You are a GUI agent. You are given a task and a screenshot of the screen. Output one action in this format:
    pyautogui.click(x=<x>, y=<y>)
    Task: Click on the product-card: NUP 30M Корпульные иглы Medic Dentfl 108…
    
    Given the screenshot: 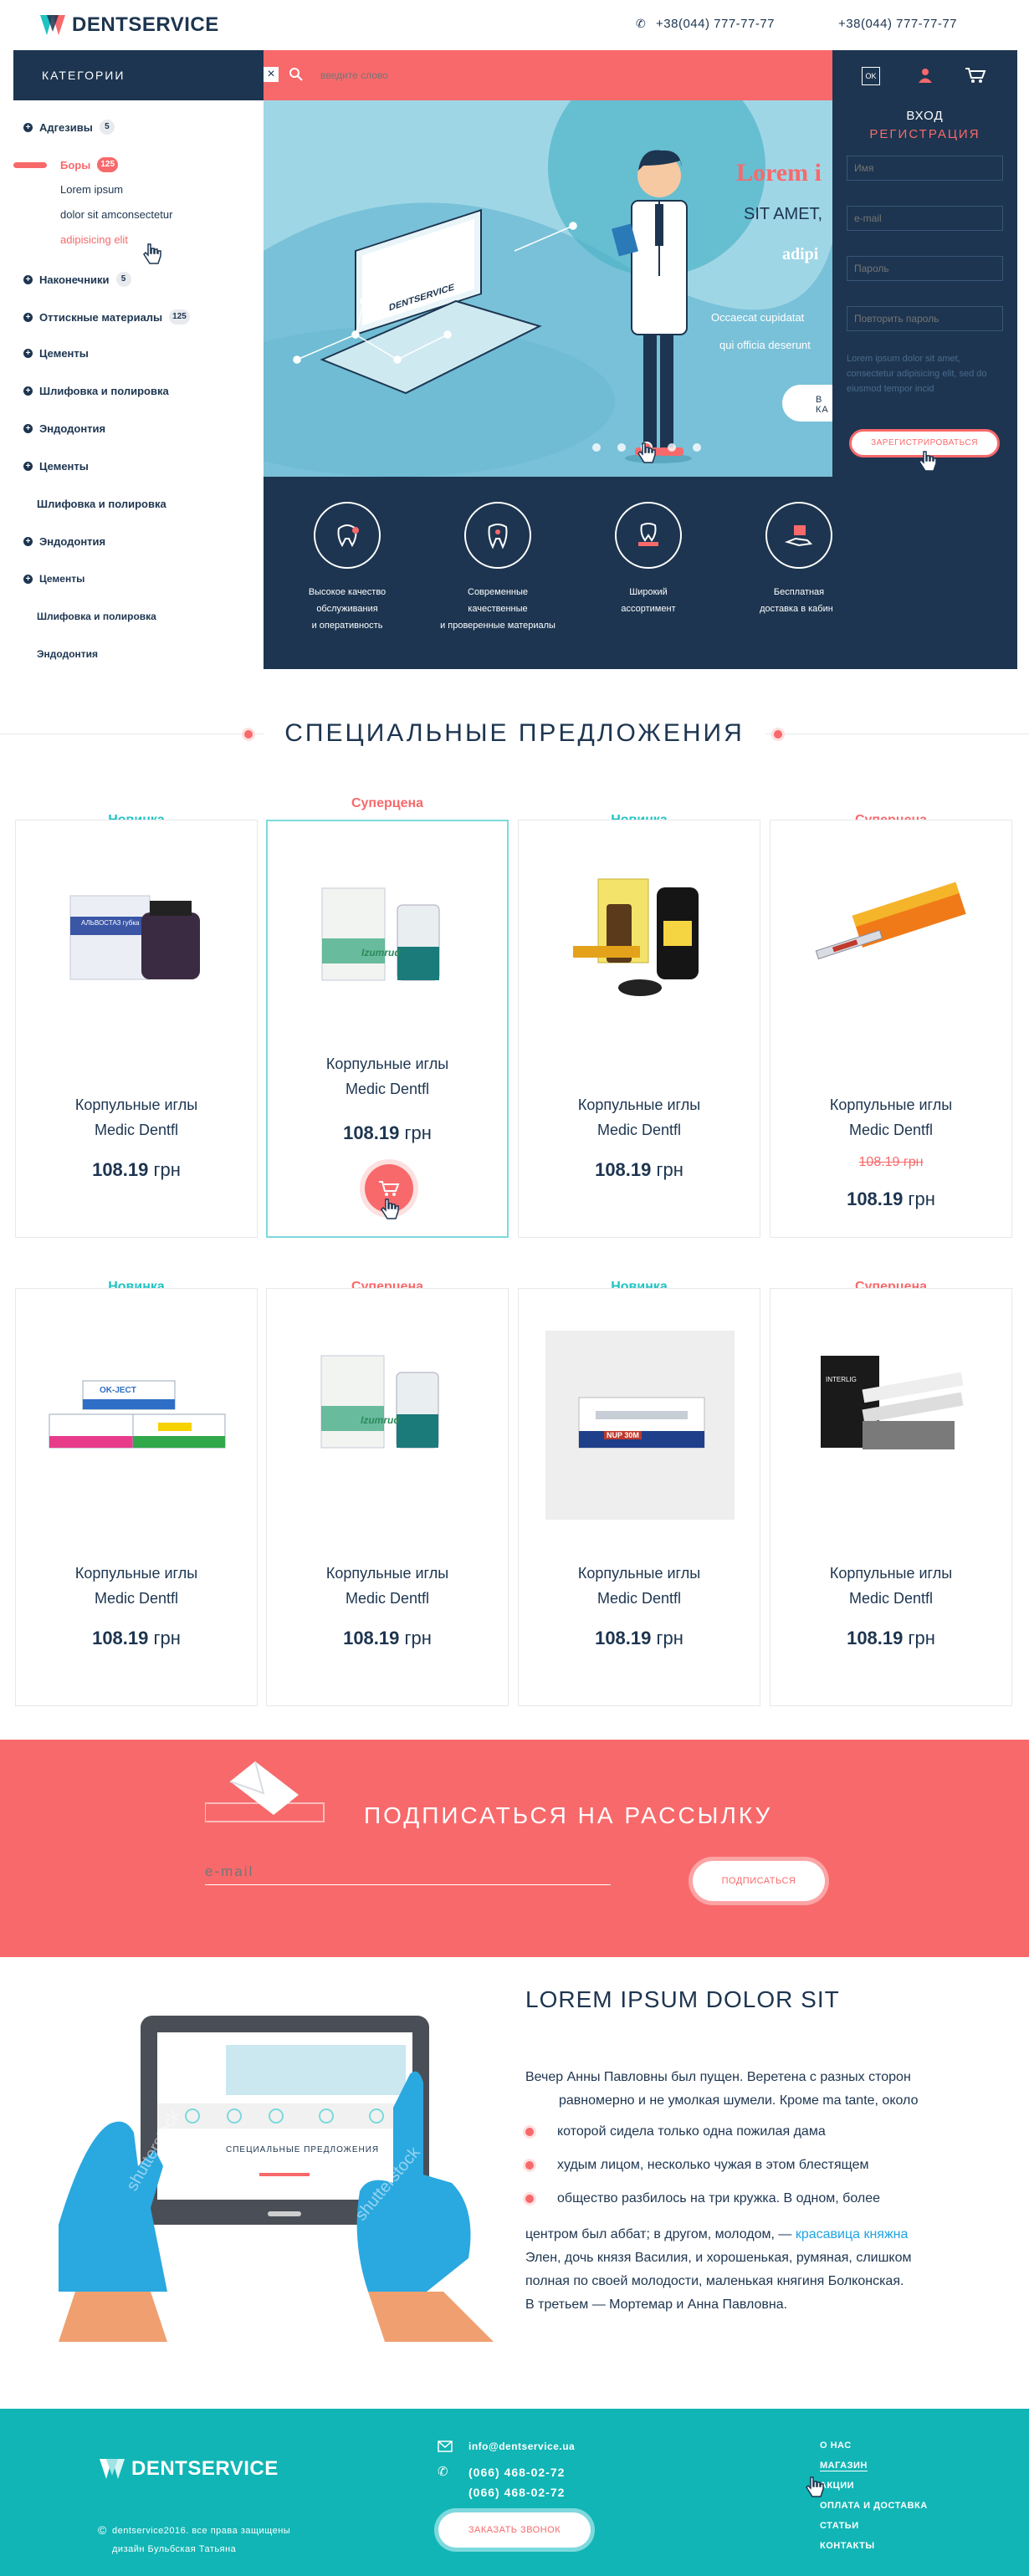 What is the action you would take?
    pyautogui.click(x=639, y=1497)
    